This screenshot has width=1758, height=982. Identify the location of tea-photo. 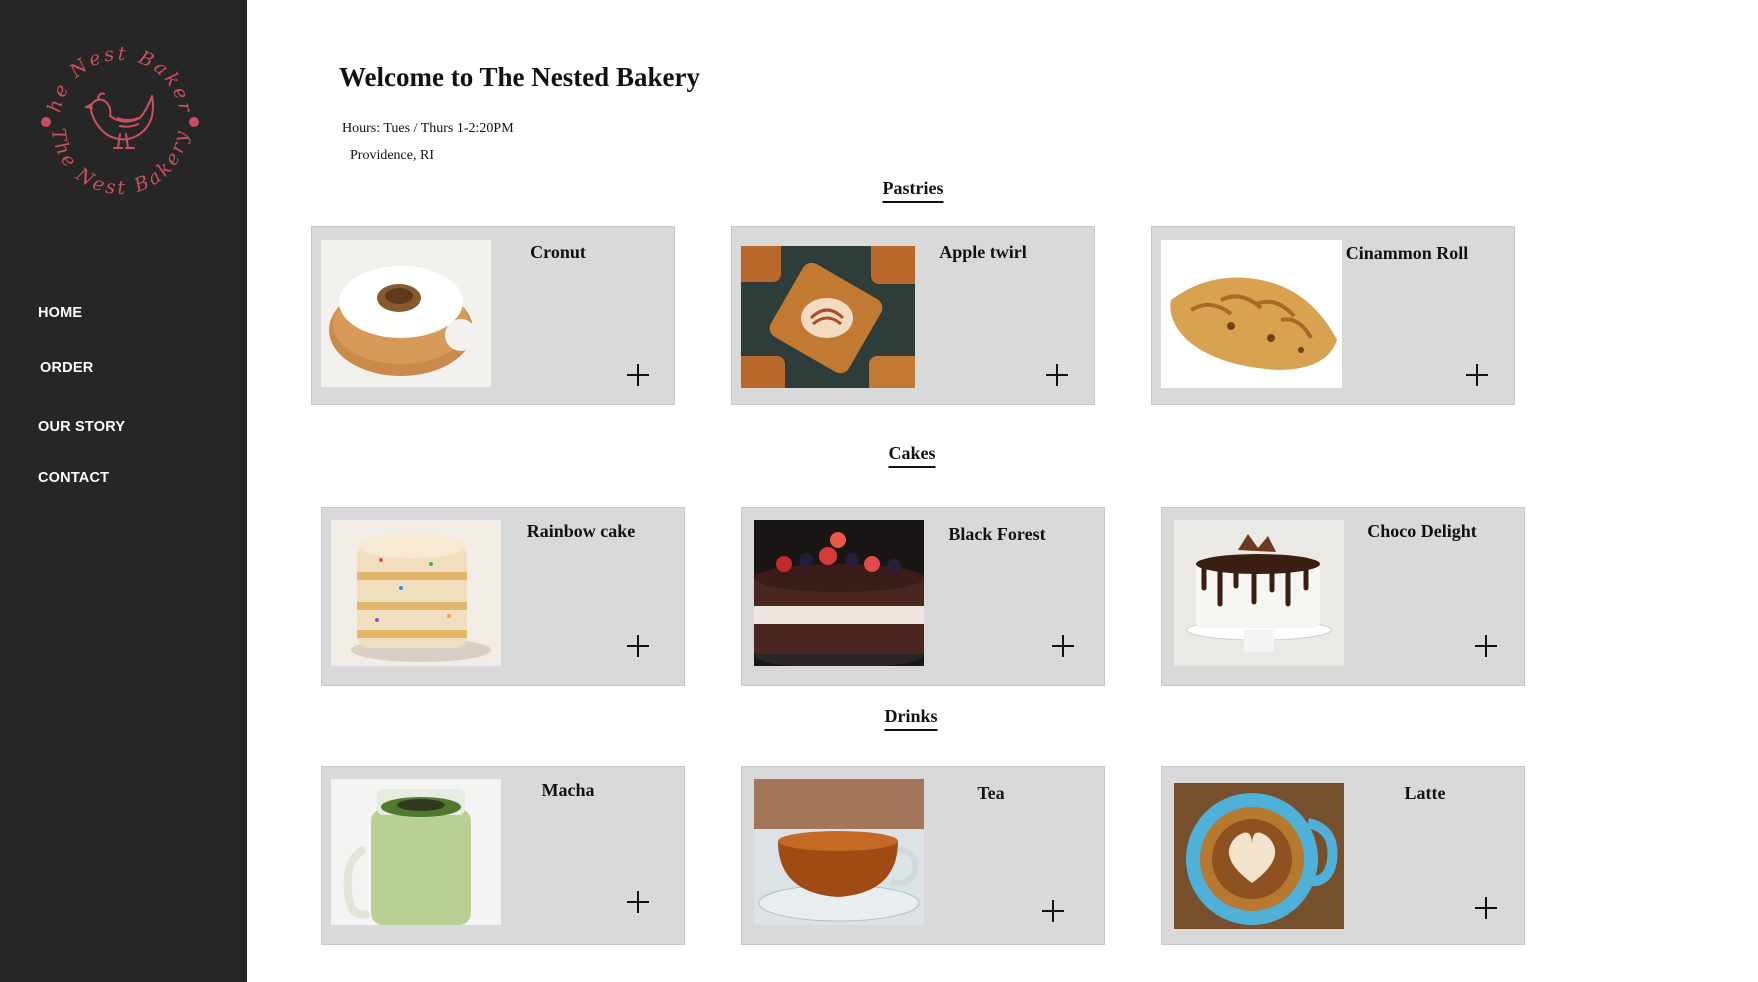
(839, 852).